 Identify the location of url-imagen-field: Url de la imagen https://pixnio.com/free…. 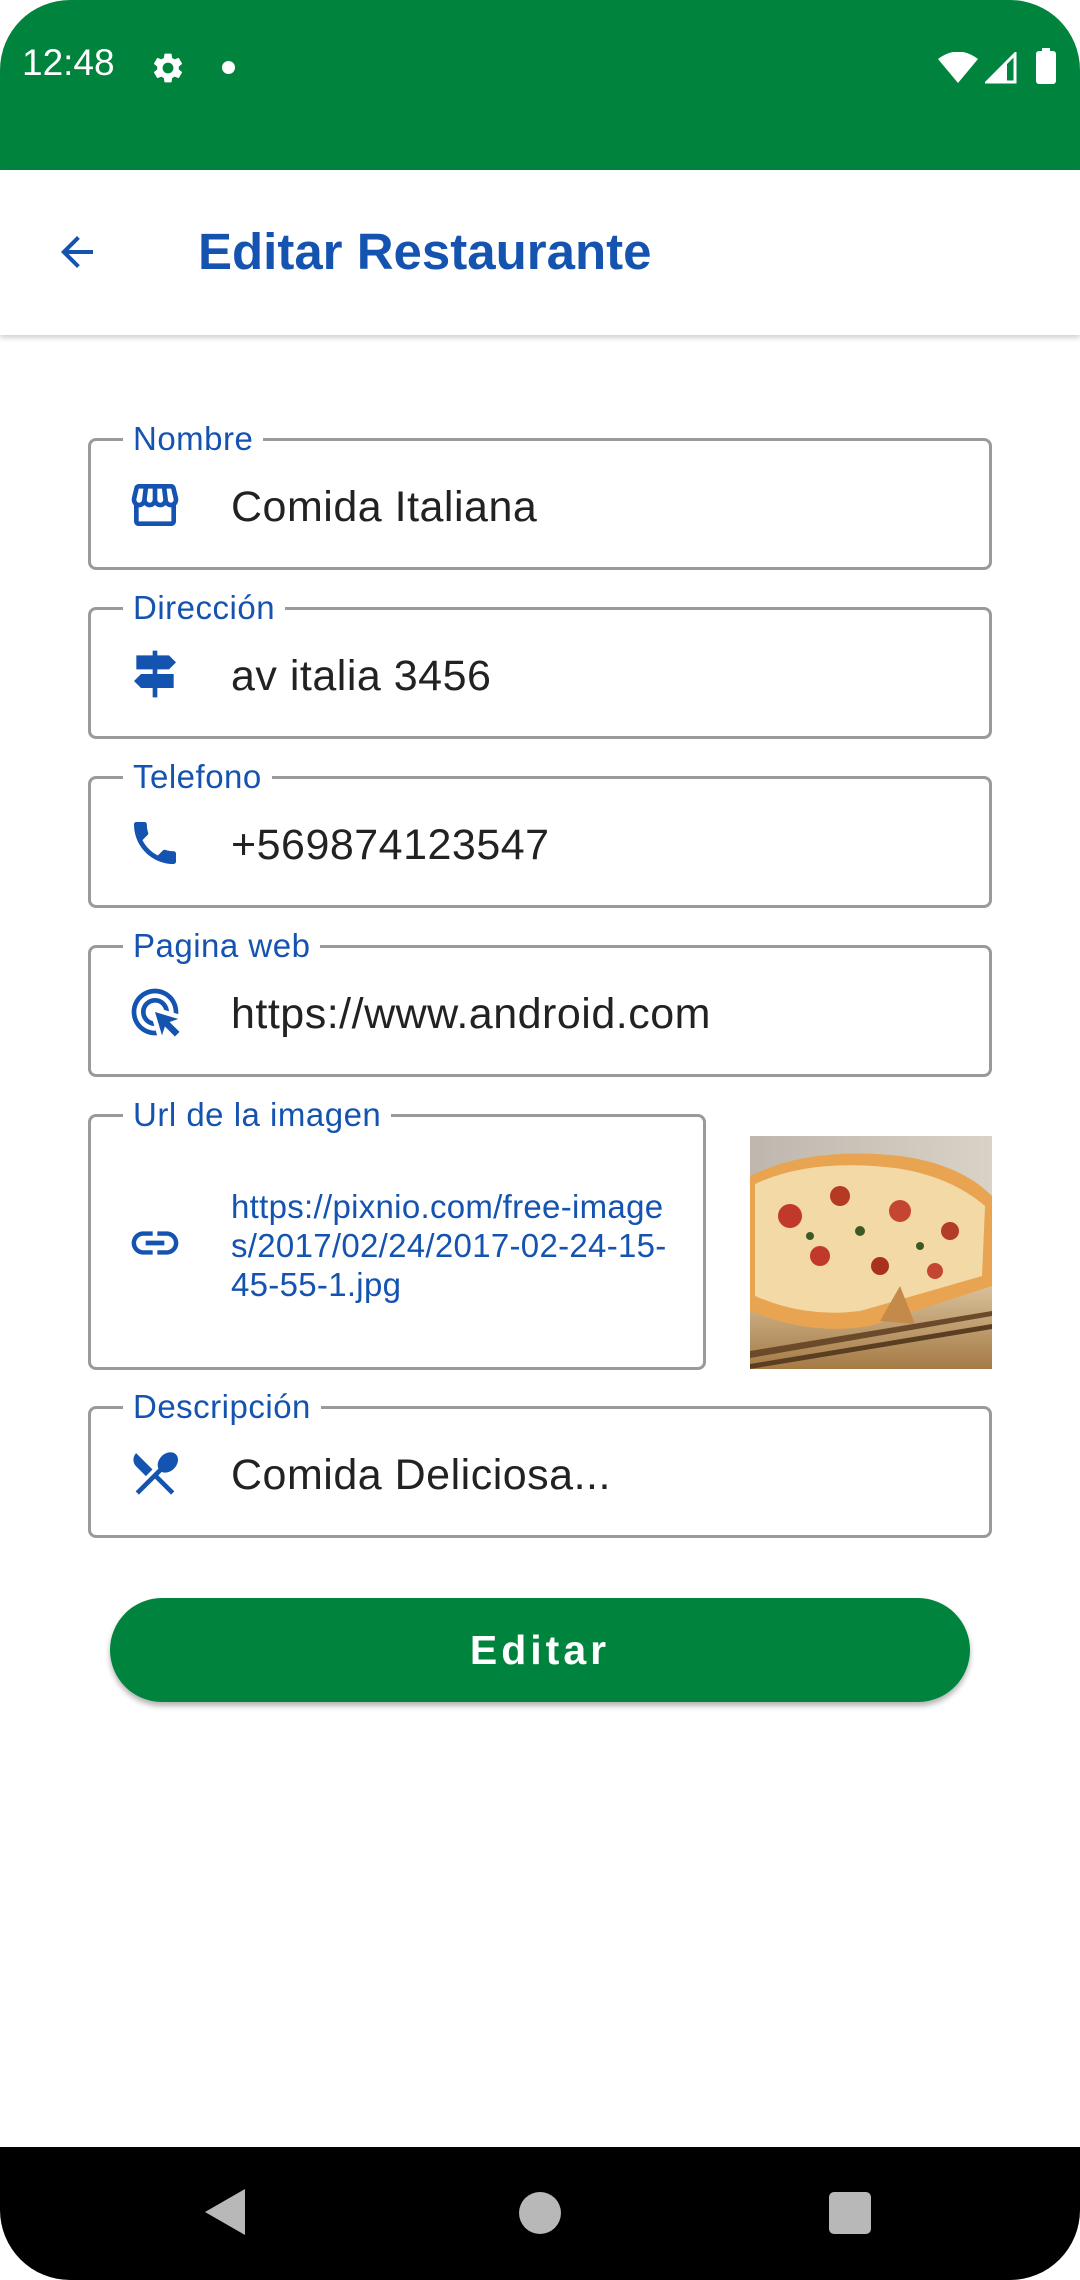
(397, 1232).